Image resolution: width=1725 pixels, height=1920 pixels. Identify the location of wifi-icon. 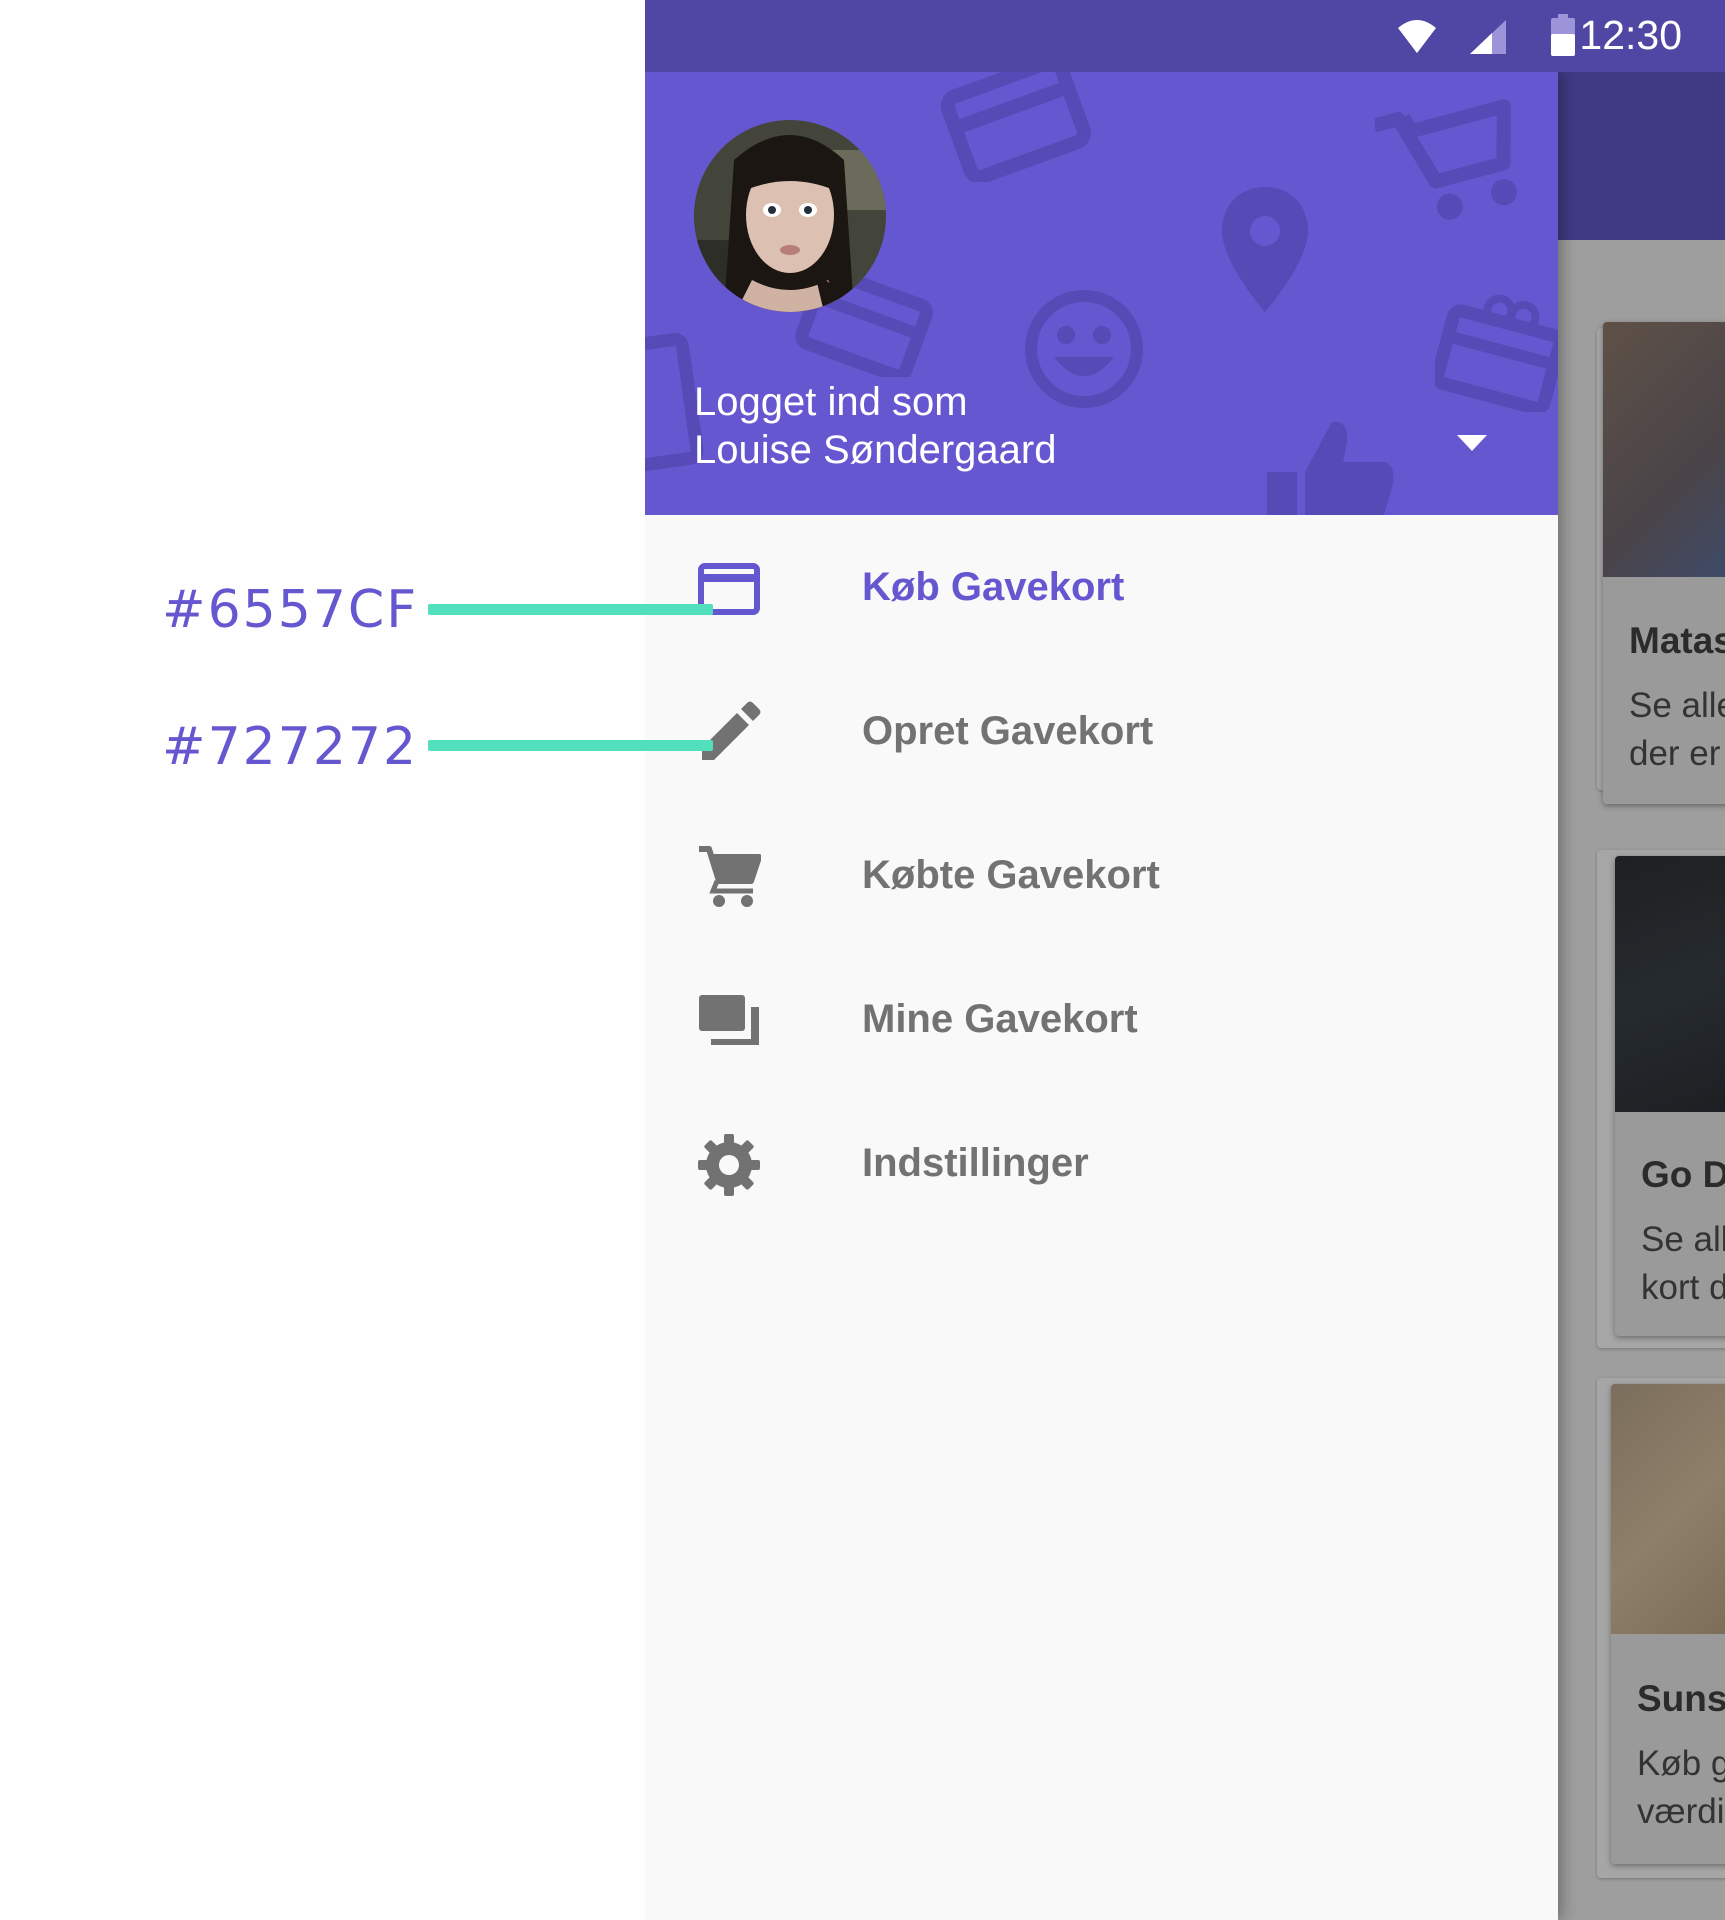
(1417, 36).